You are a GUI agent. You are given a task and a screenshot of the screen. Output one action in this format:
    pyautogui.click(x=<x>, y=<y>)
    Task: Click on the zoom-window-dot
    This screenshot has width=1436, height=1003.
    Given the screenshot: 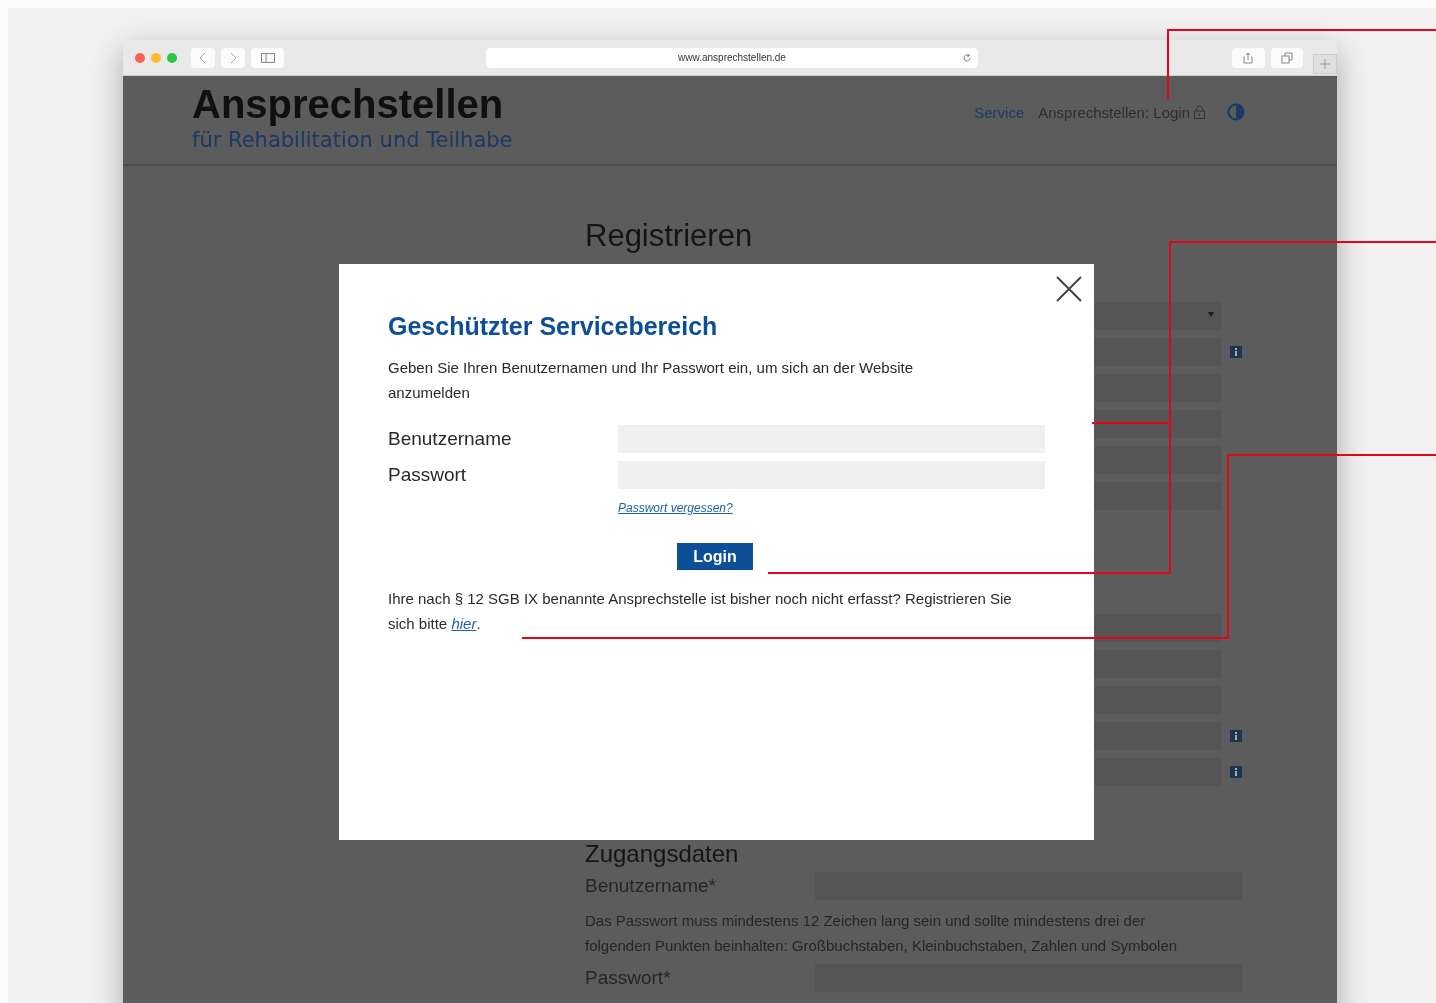 What is the action you would take?
    pyautogui.click(x=171, y=57)
    